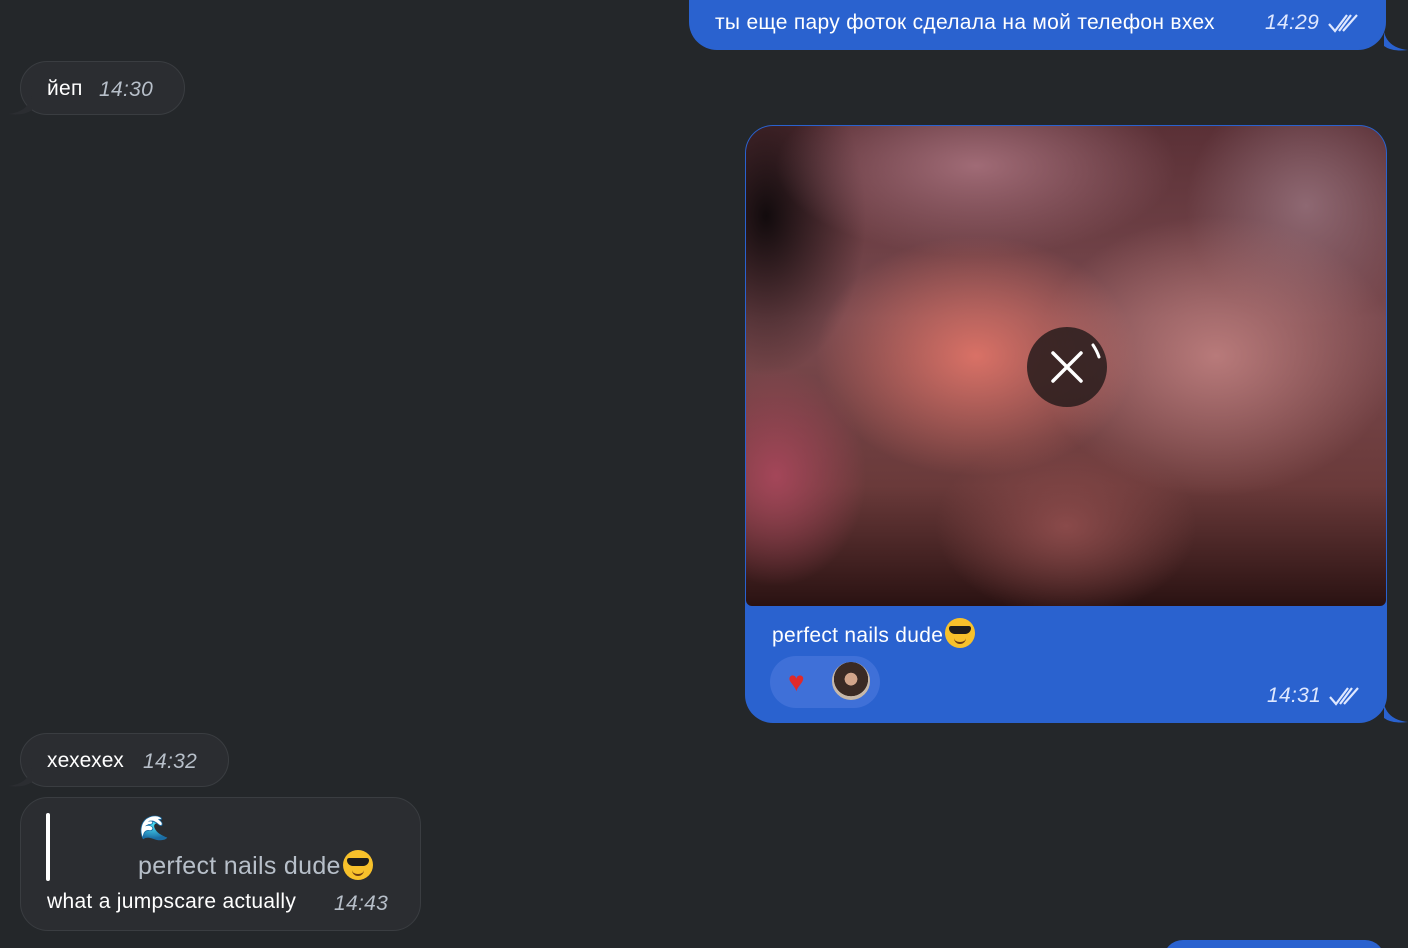 Image resolution: width=1408 pixels, height=948 pixels. I want to click on incoming-message: хехехех 14:32, so click(124, 760).